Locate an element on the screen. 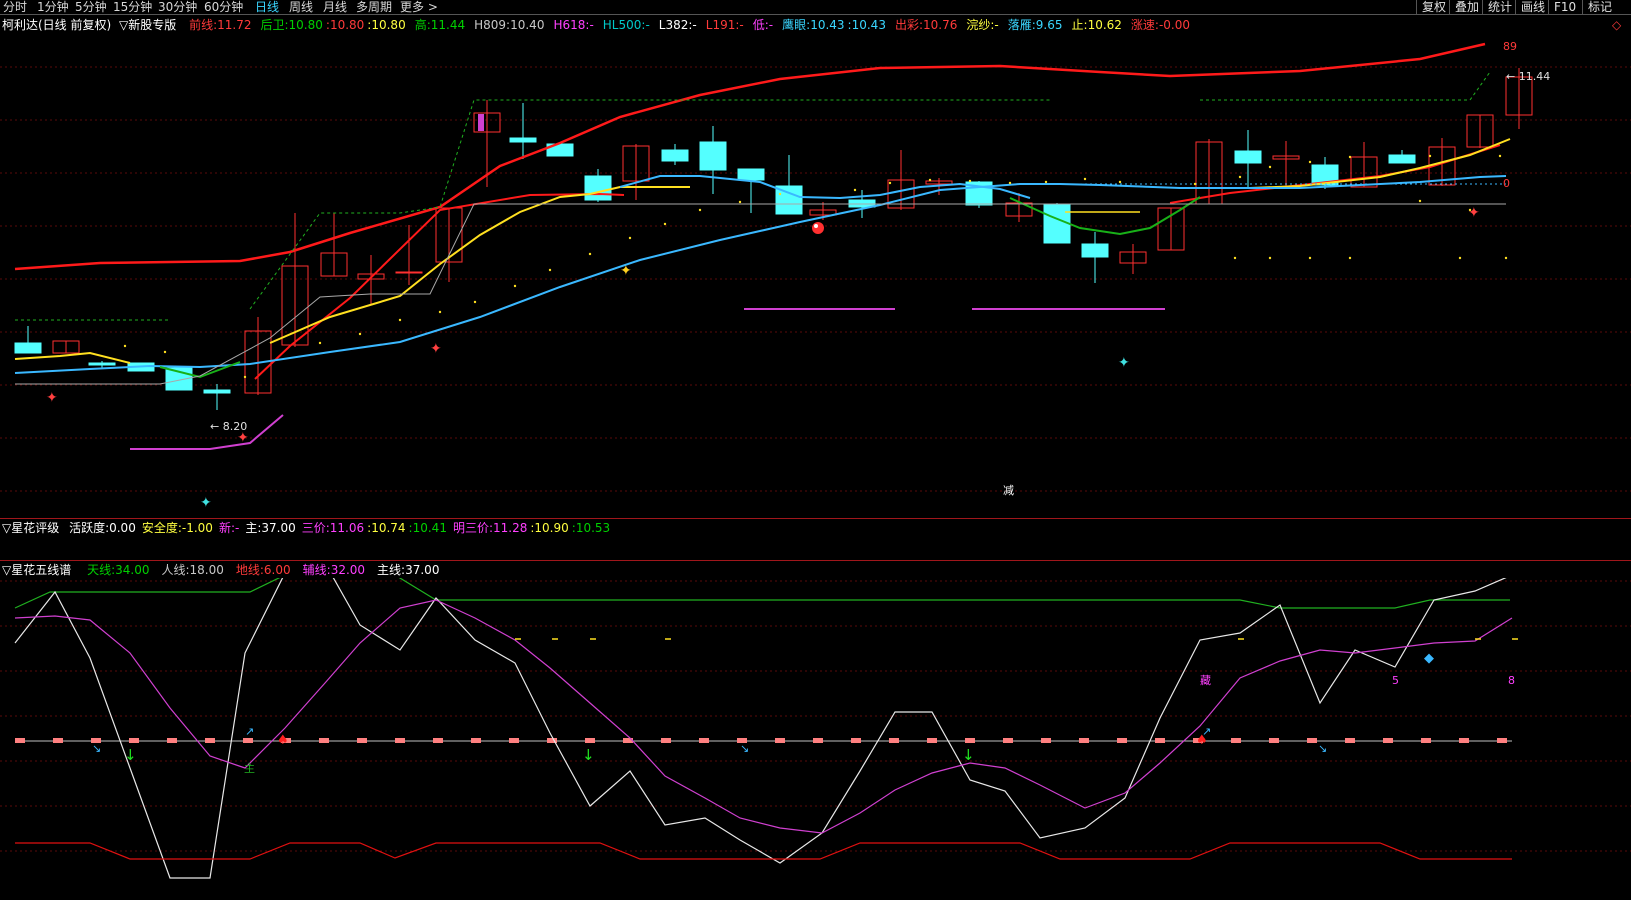  f10-button: F10 is located at coordinates (1564, 7).